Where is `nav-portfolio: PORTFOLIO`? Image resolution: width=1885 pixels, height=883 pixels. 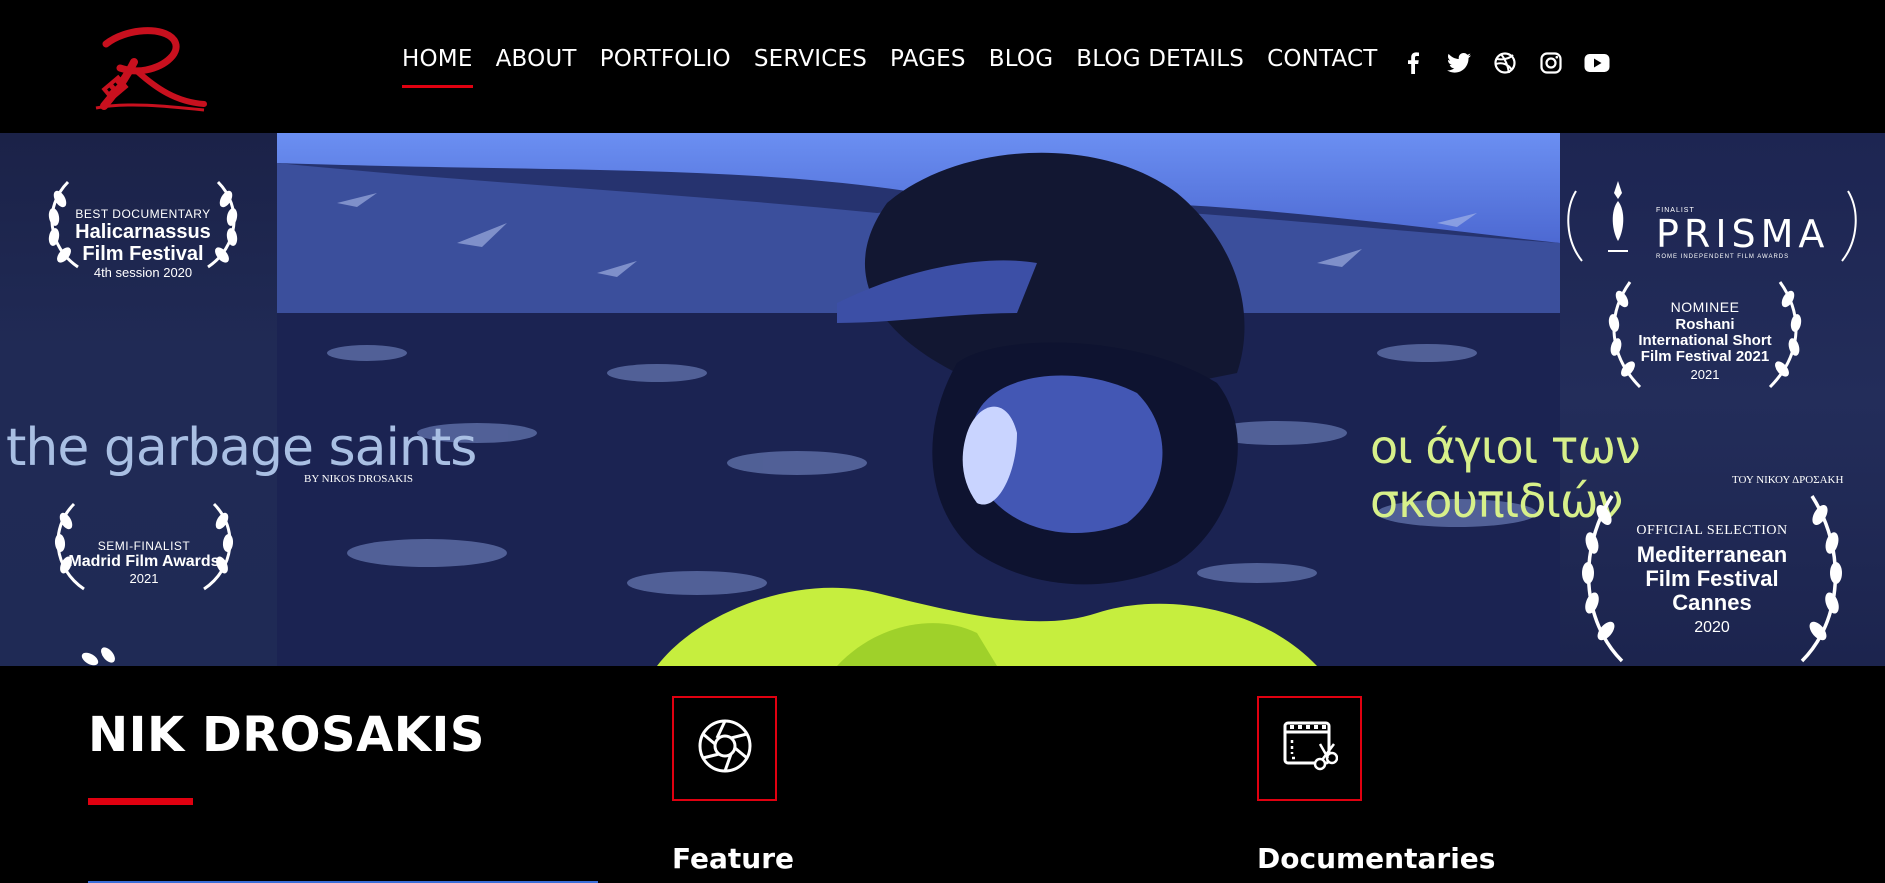 nav-portfolio: PORTFOLIO is located at coordinates (665, 59).